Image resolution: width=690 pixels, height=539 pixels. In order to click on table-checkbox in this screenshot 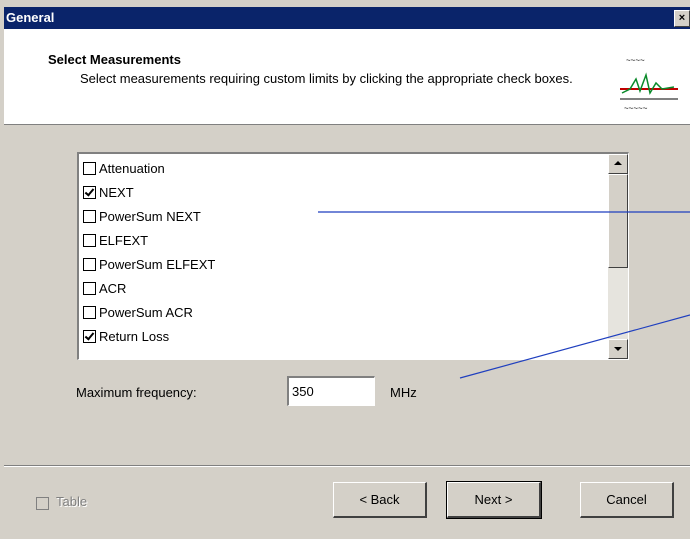, I will do `click(42, 503)`.